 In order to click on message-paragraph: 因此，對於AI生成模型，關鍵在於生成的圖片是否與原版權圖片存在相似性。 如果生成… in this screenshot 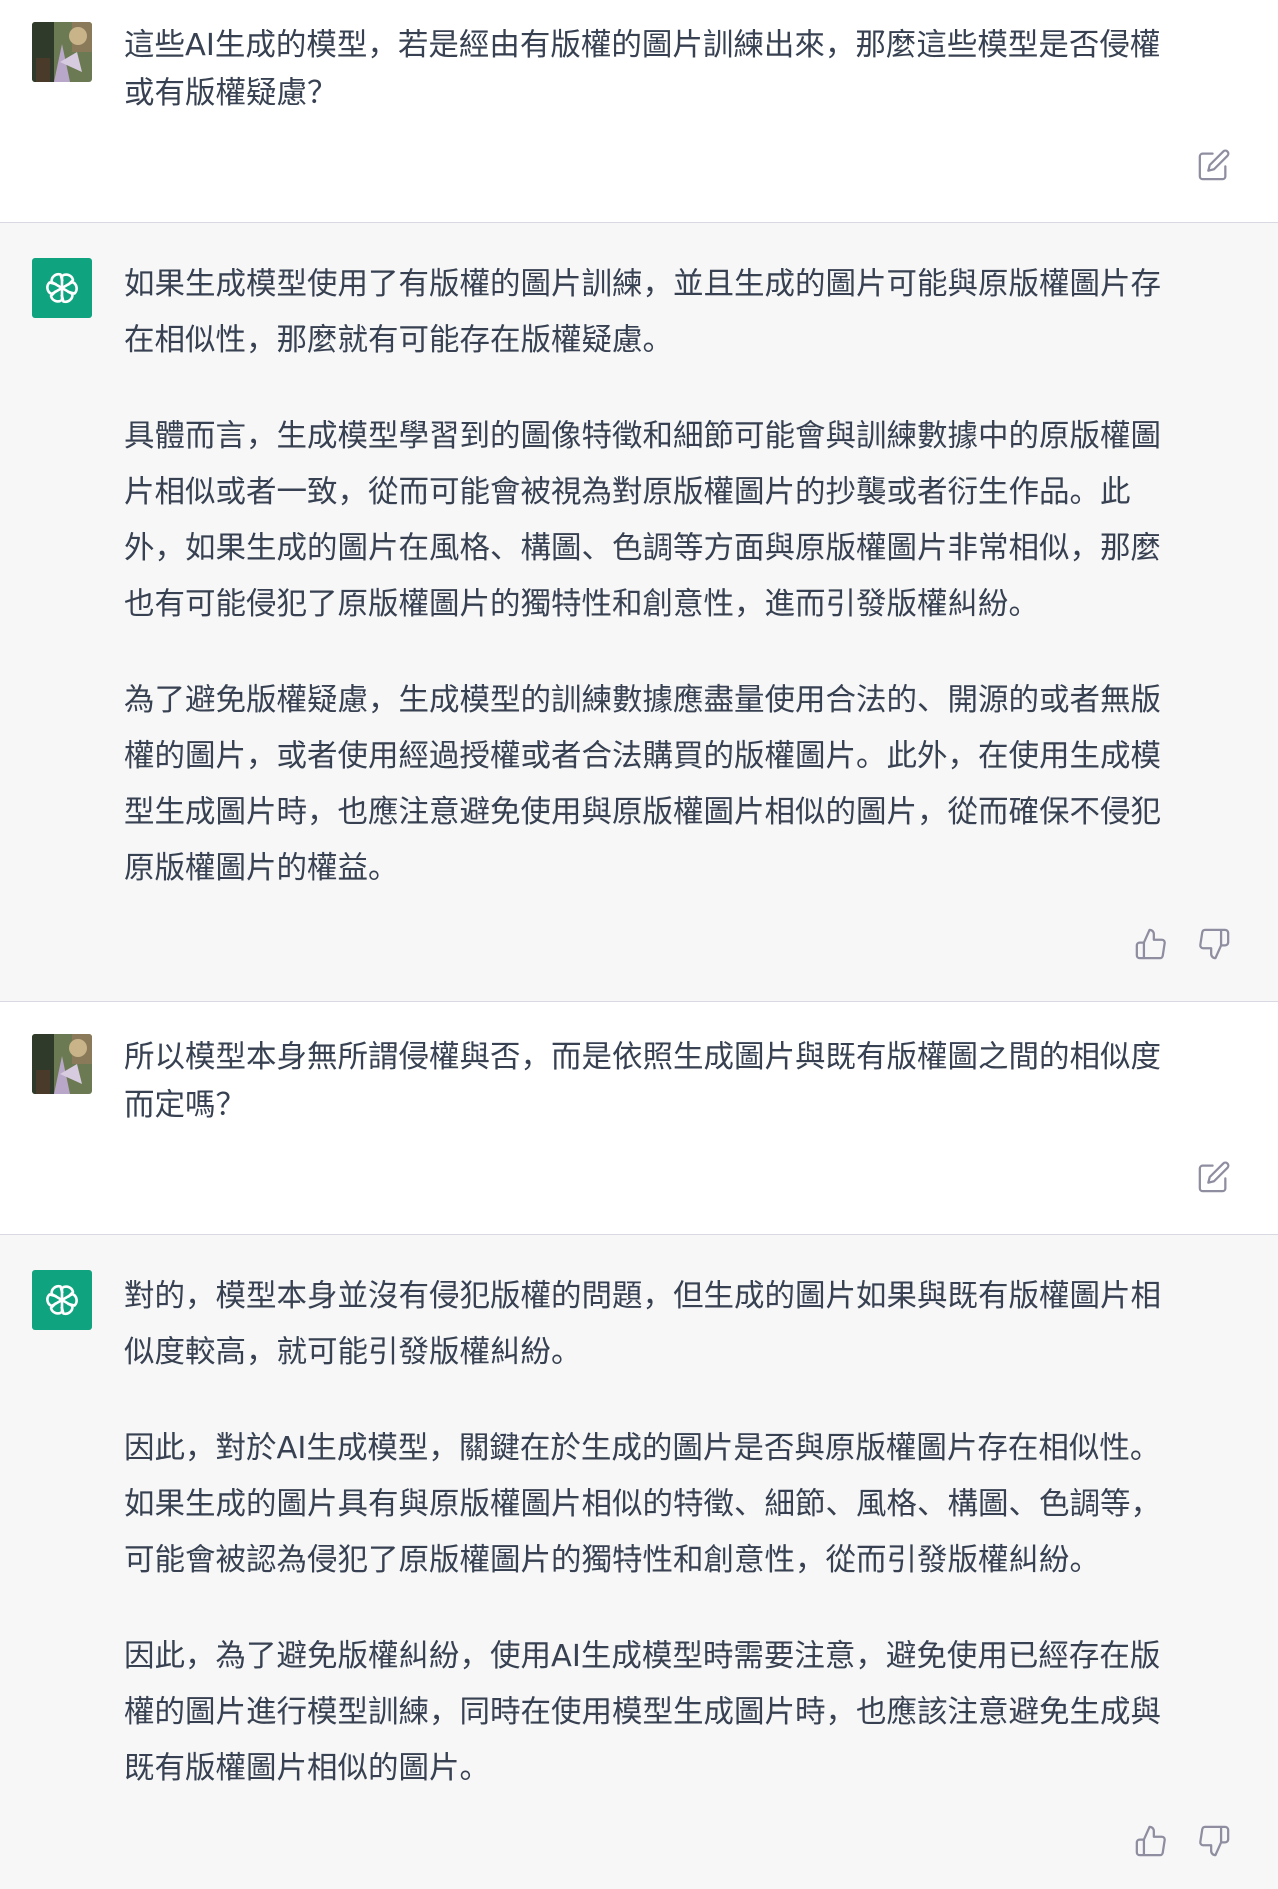, I will do `click(642, 1504)`.